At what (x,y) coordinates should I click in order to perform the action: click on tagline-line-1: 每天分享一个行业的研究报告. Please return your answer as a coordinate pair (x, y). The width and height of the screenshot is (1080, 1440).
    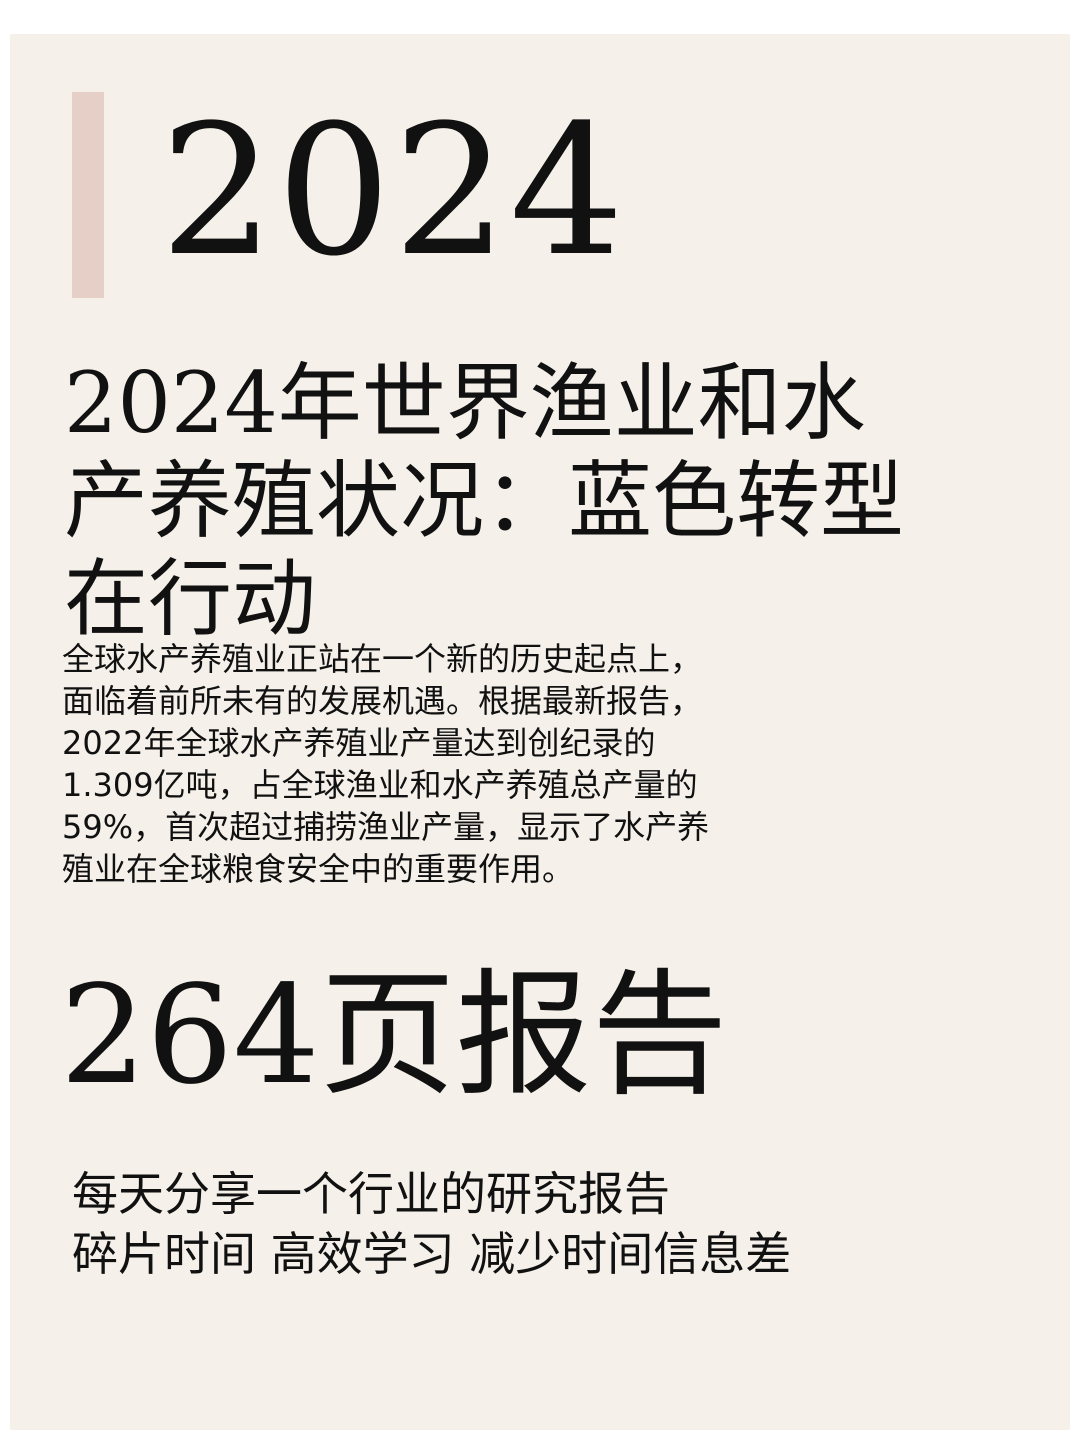
    Looking at the image, I should click on (371, 1194).